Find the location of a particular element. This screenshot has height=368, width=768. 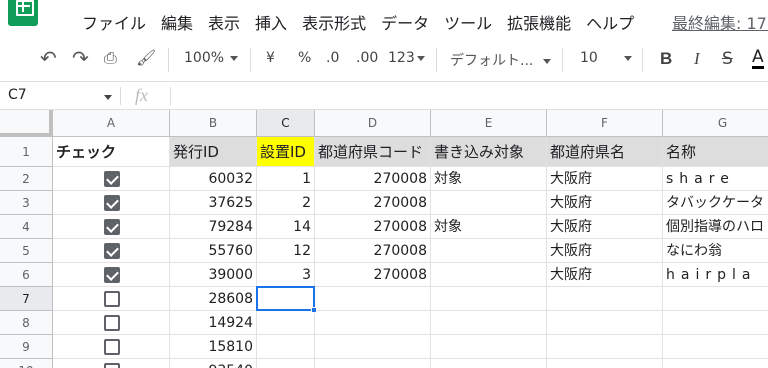

cell-f10 is located at coordinates (605, 363).